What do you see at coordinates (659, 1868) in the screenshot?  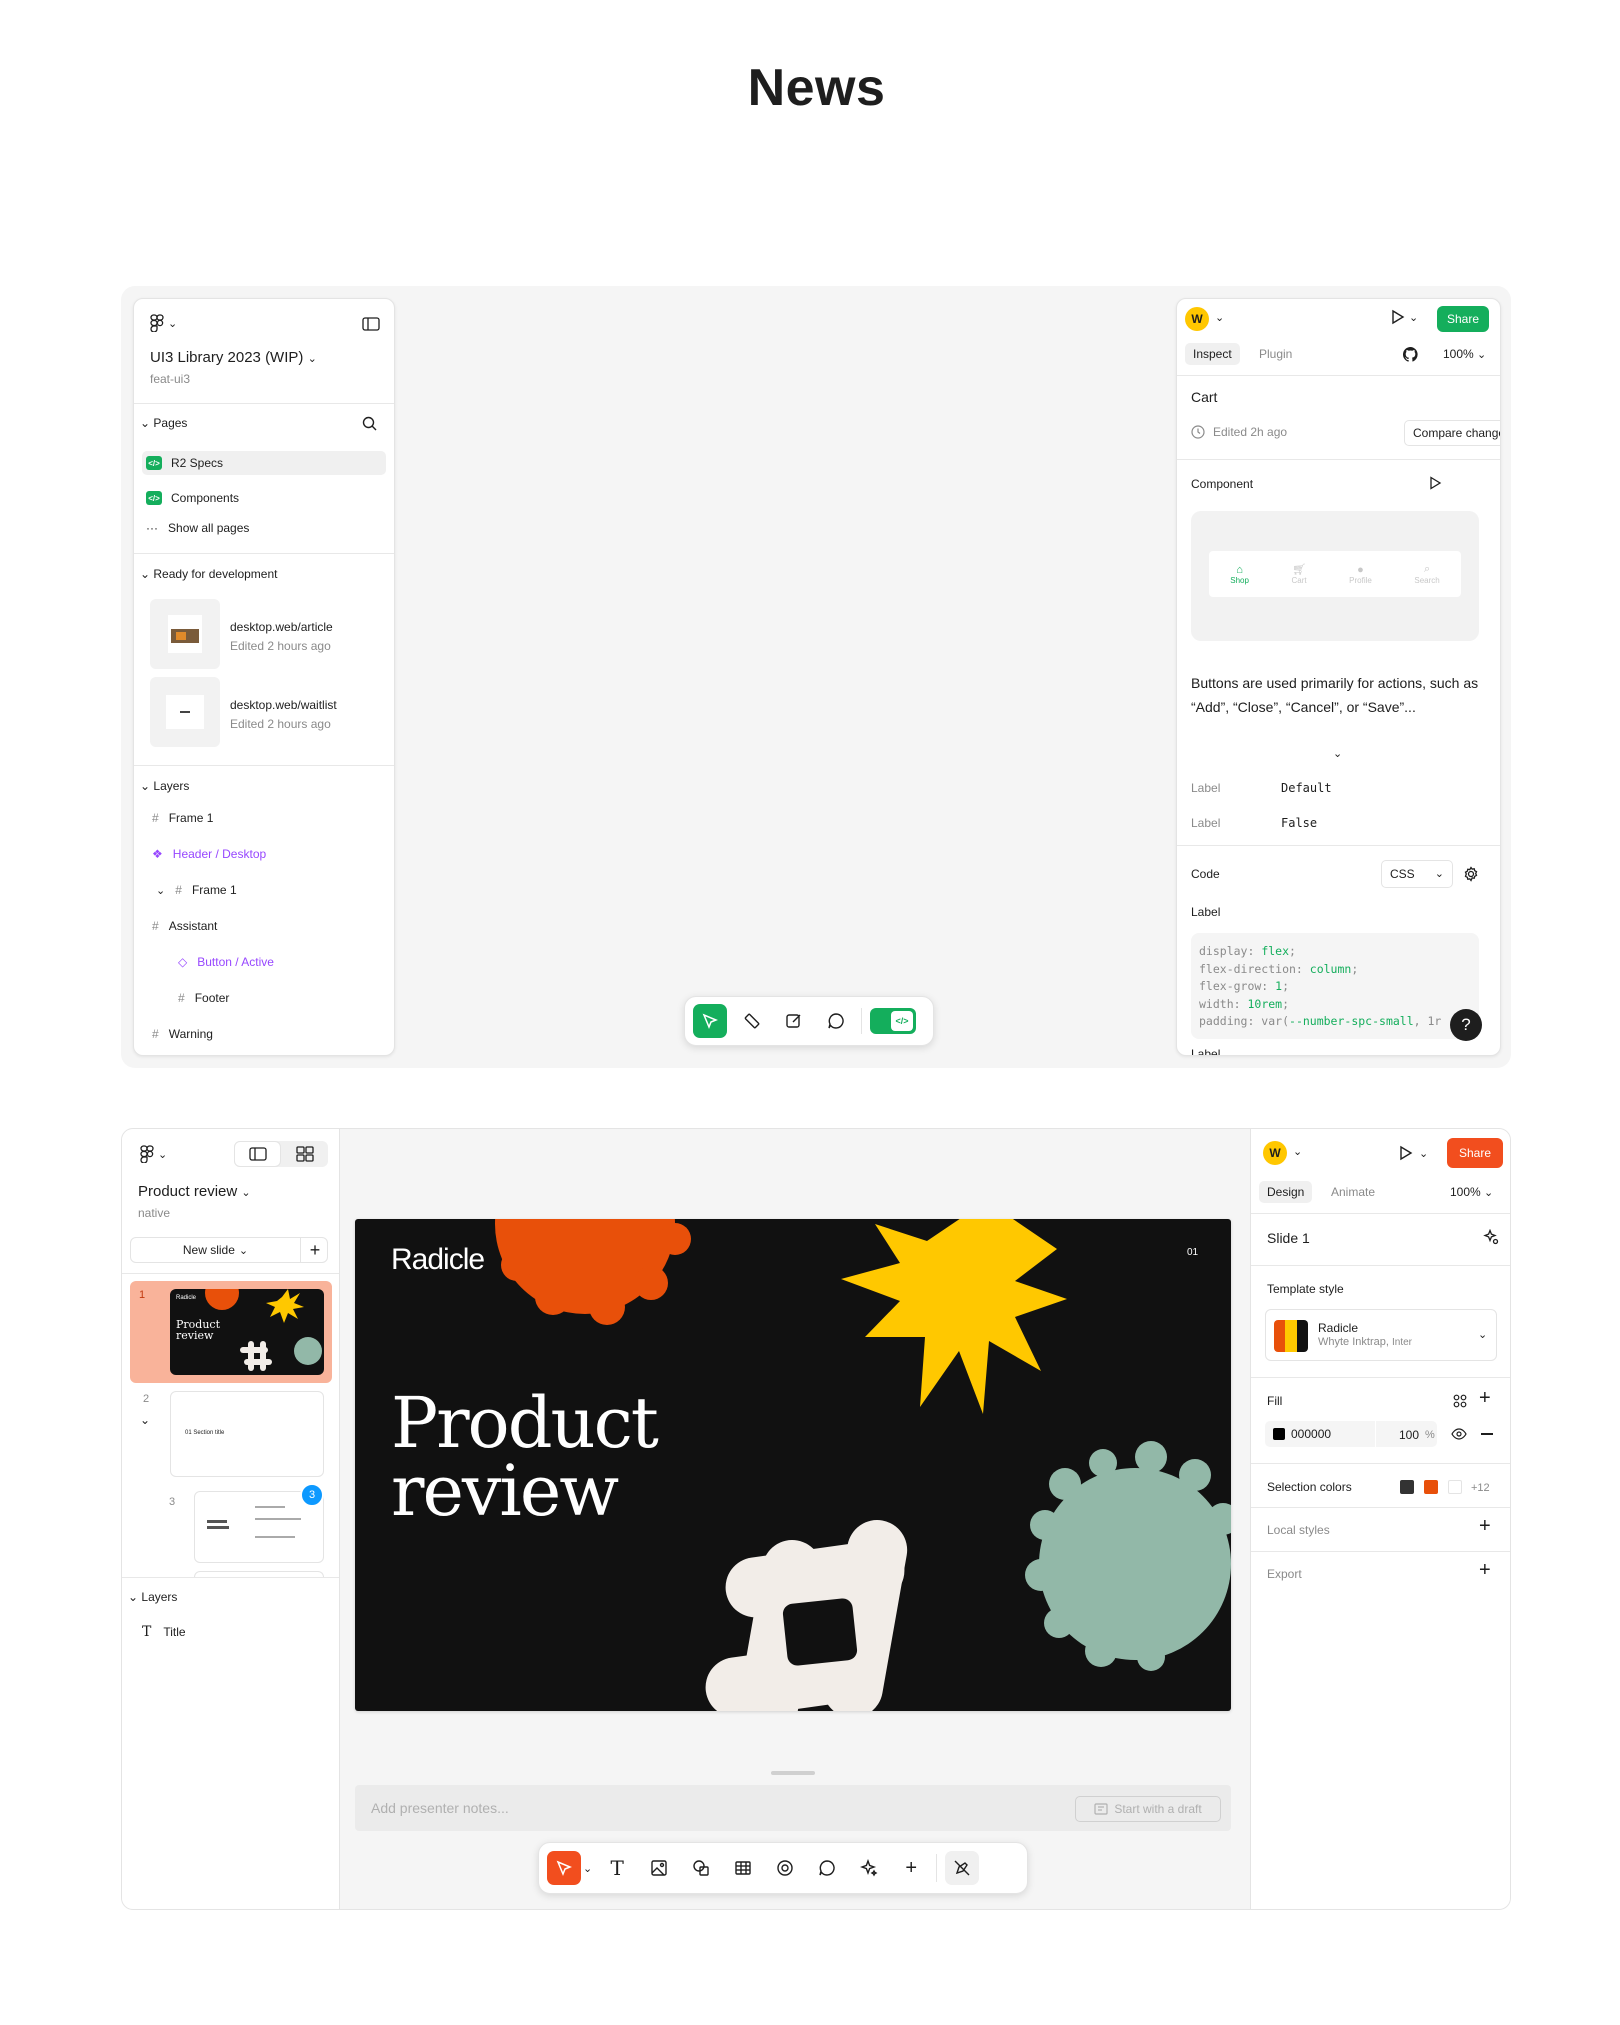 I see `image-tool-button` at bounding box center [659, 1868].